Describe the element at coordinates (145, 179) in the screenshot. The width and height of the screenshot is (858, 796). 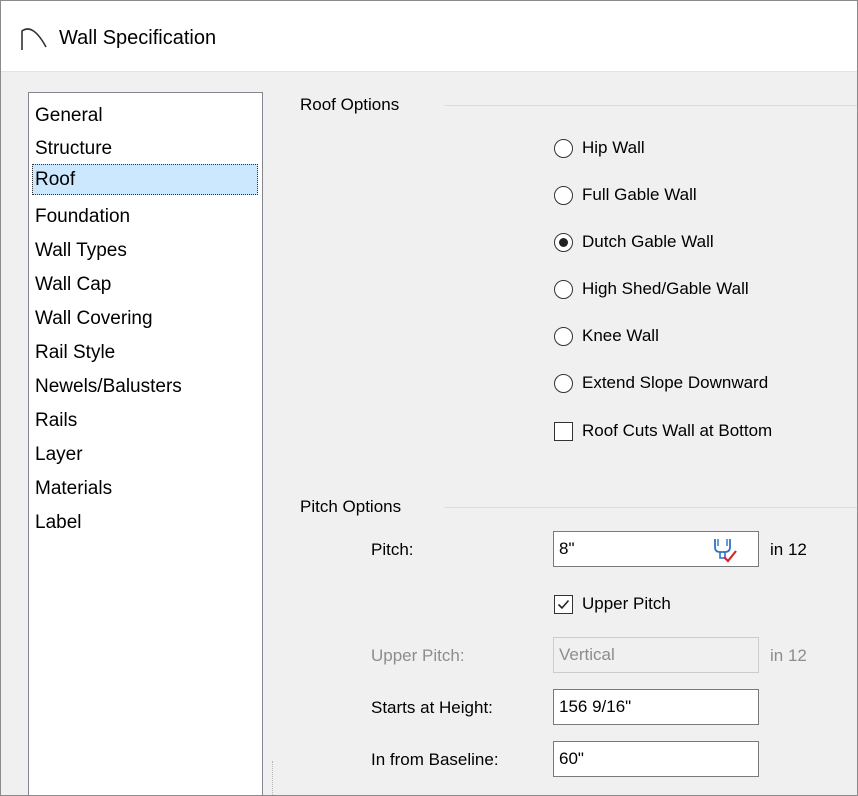
I see `sidebar-item-roof: Roof` at that location.